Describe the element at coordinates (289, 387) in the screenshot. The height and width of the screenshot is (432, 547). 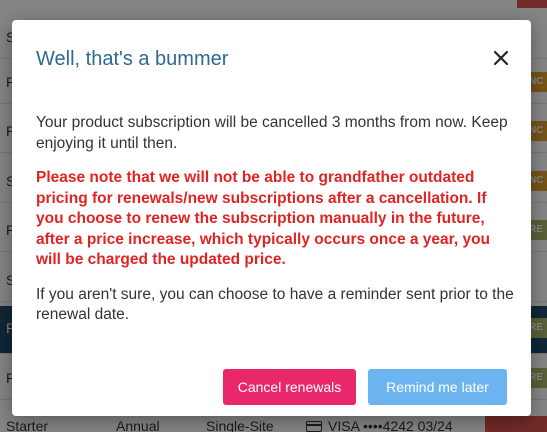
I see `cancel-renewals-button: Cancel renewals` at that location.